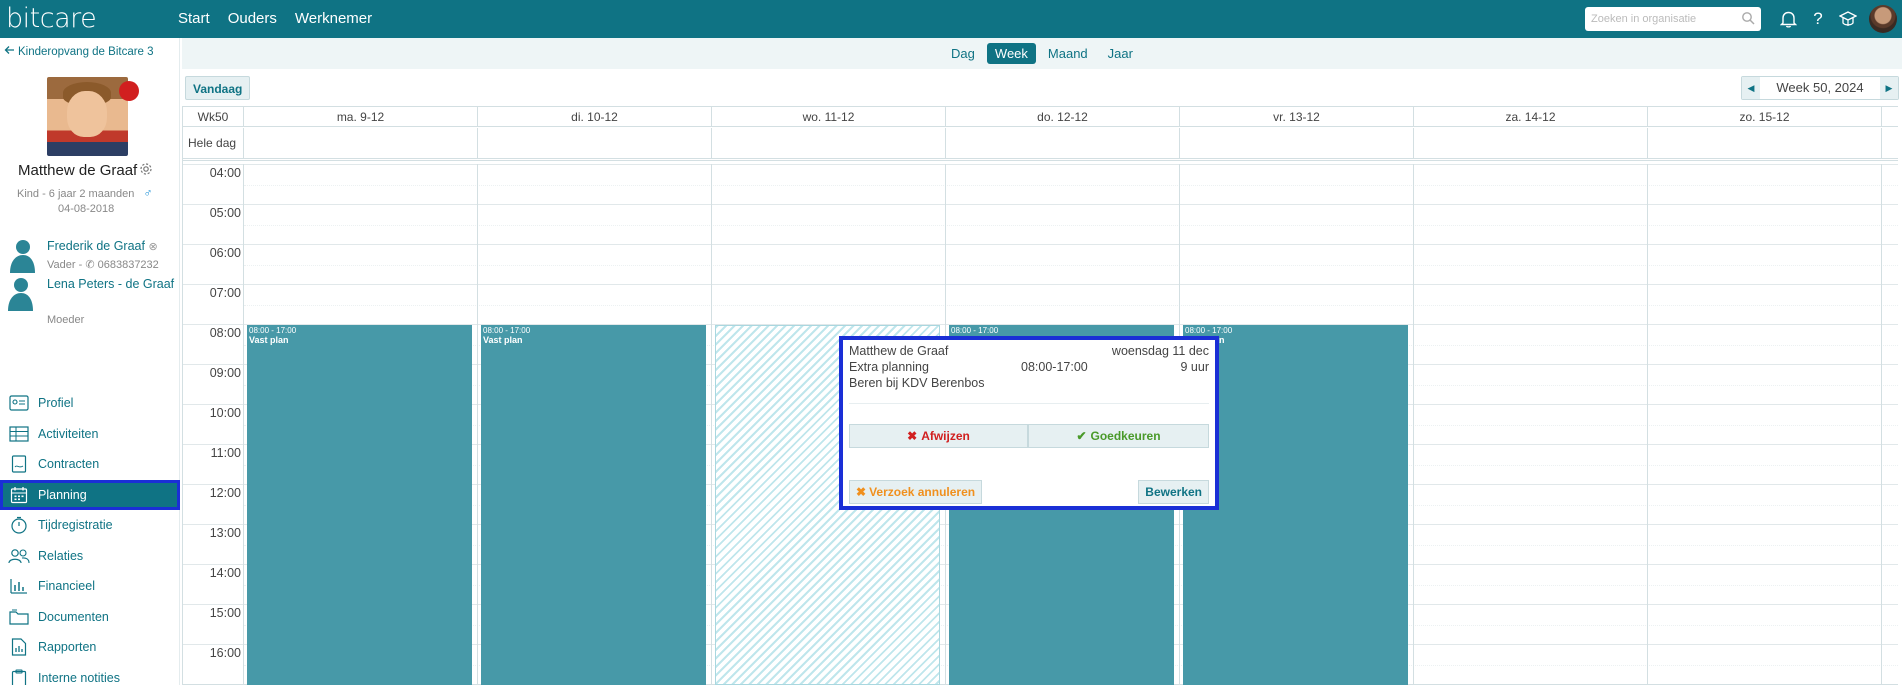  I want to click on day-header: do. 12-12, so click(1063, 116).